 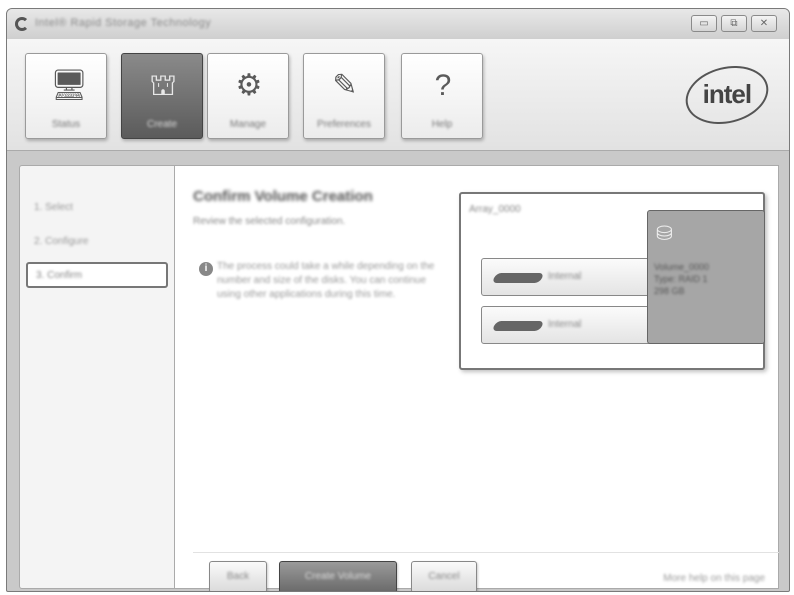 I want to click on toolbar-manage-button: ⚙ Manage, so click(x=248, y=96).